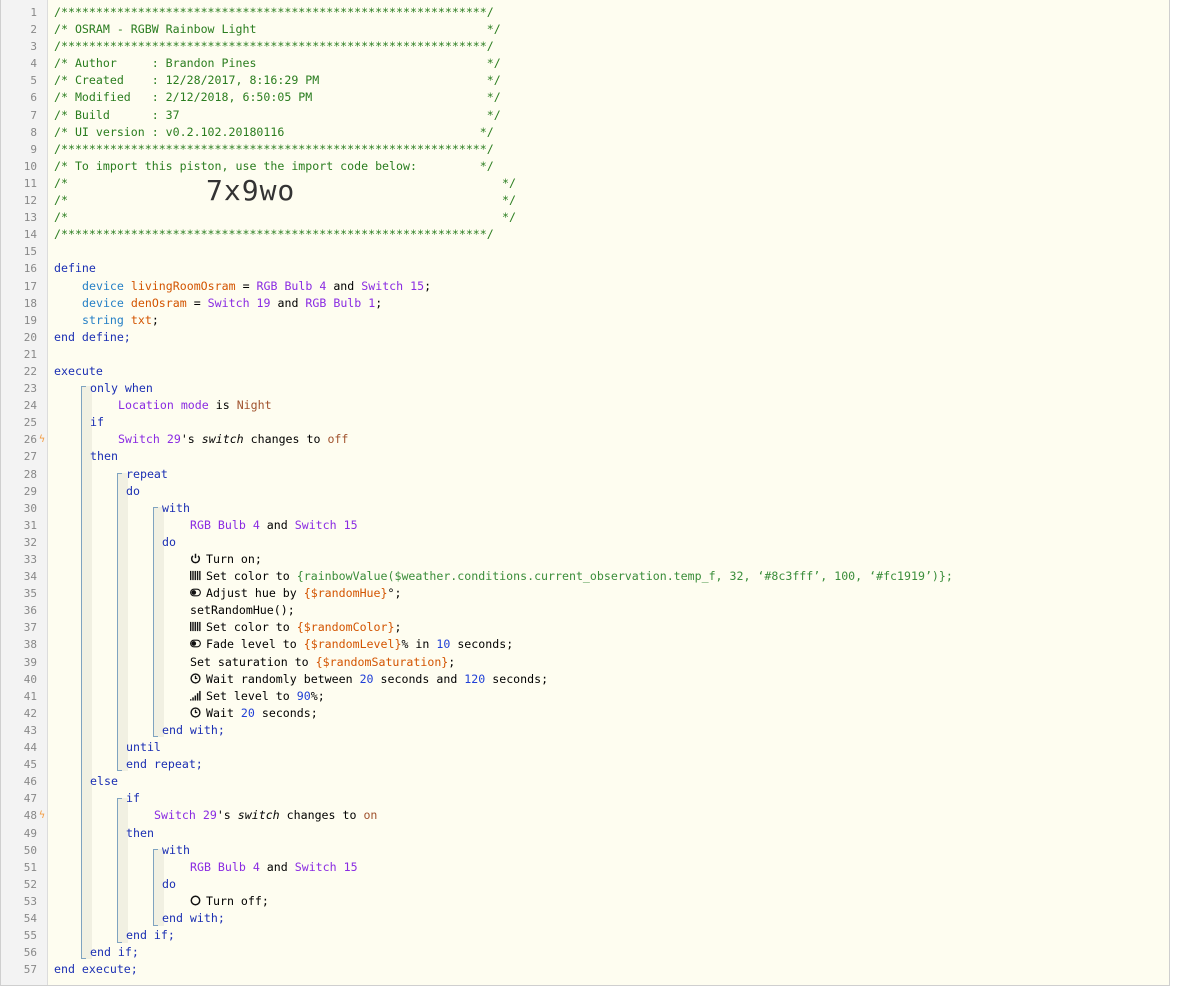 The width and height of the screenshot is (1178, 993). I want to click on line-number: 54, so click(30, 918).